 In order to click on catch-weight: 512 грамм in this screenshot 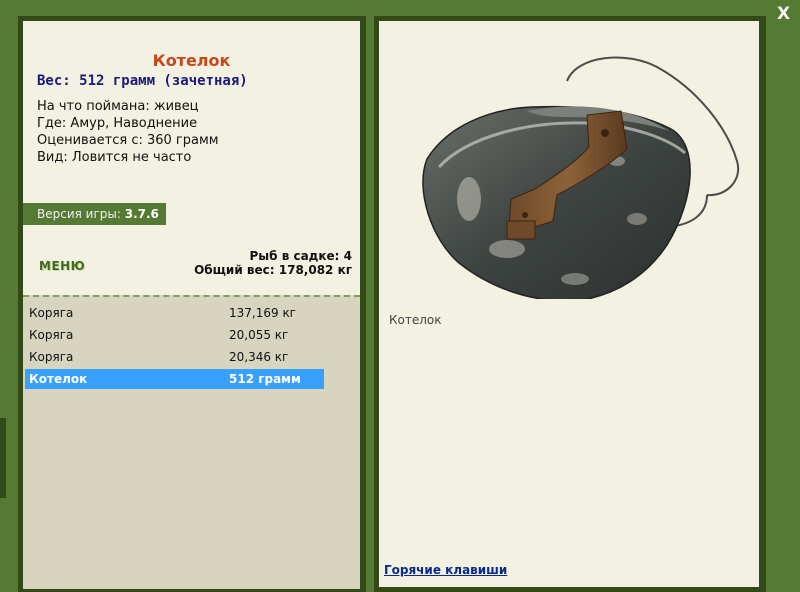, I will do `click(265, 379)`.